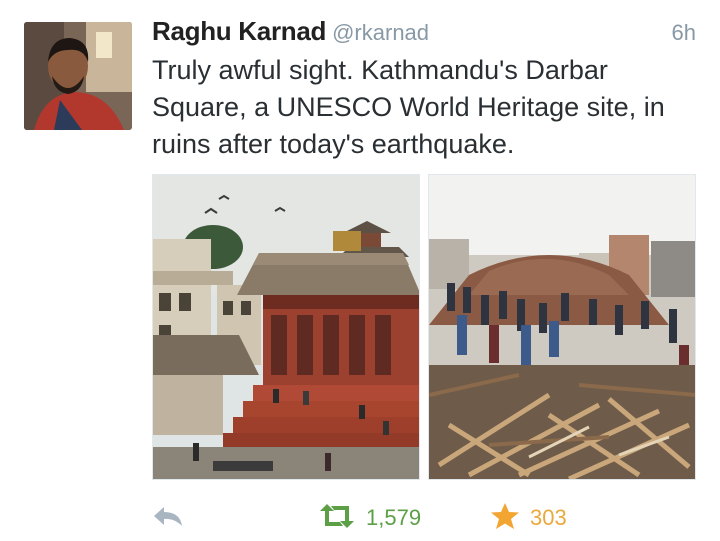 This screenshot has height=541, width=720. What do you see at coordinates (505, 518) in the screenshot?
I see `star-icon` at bounding box center [505, 518].